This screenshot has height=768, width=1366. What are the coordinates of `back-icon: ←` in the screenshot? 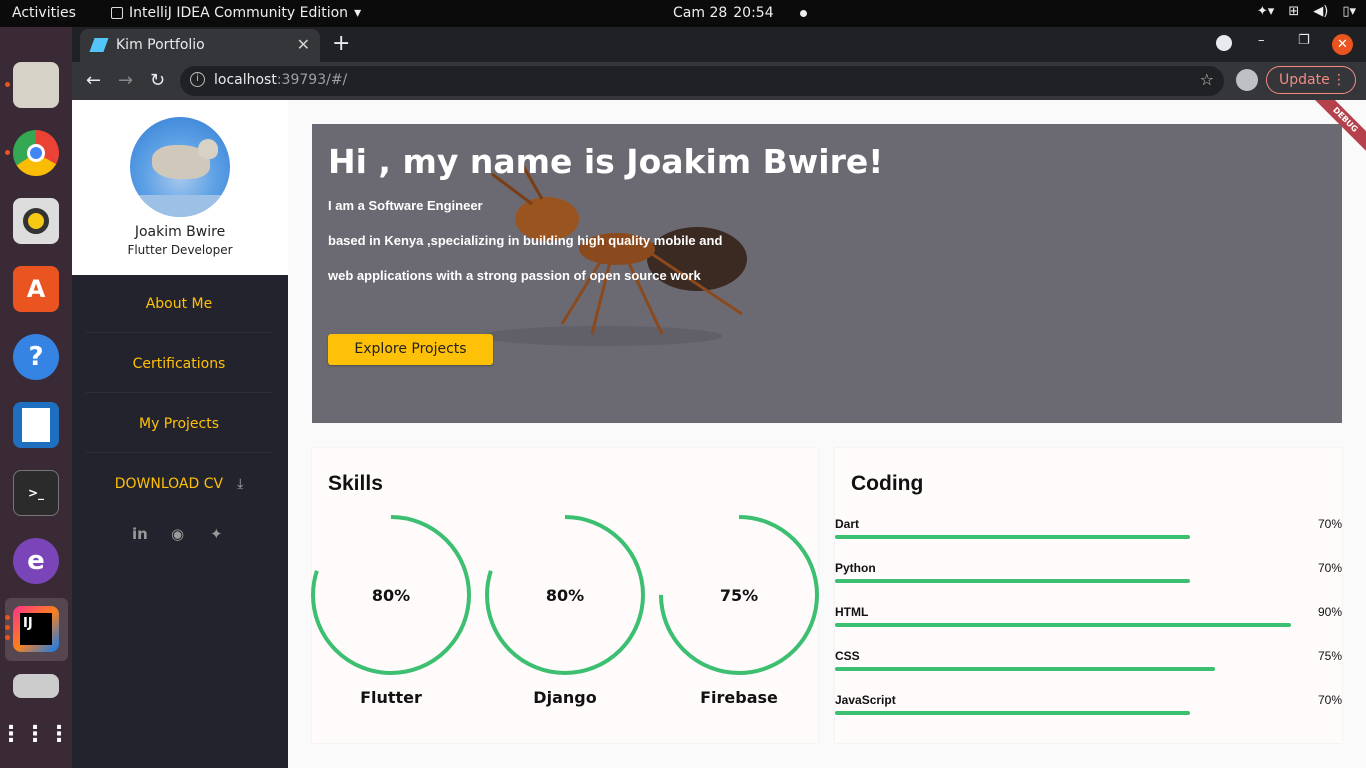 It's located at (93, 80).